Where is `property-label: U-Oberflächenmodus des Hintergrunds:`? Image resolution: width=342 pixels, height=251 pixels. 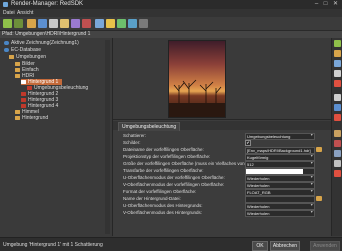
property-label: U-Oberflächenmodus des Hintergrunds: is located at coordinates (163, 205).